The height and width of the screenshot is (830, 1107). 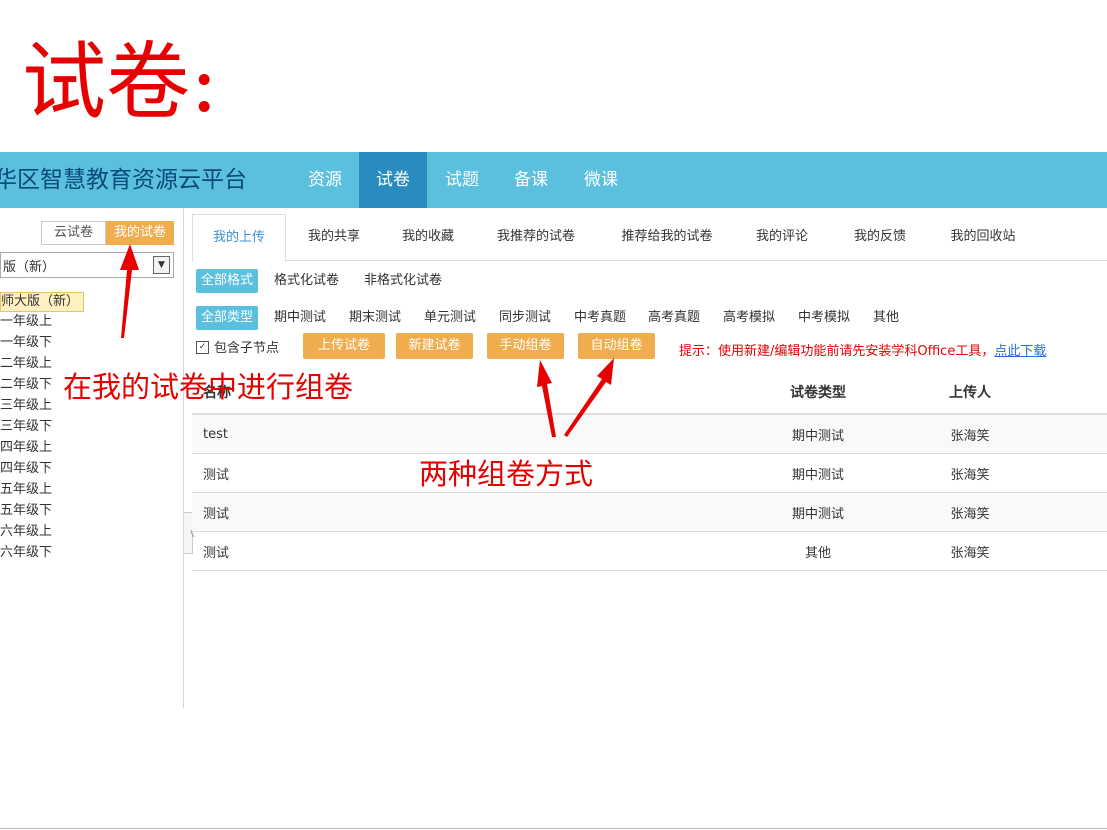 What do you see at coordinates (73, 233) in the screenshot?
I see `cloud-papers-button: 云试卷` at bounding box center [73, 233].